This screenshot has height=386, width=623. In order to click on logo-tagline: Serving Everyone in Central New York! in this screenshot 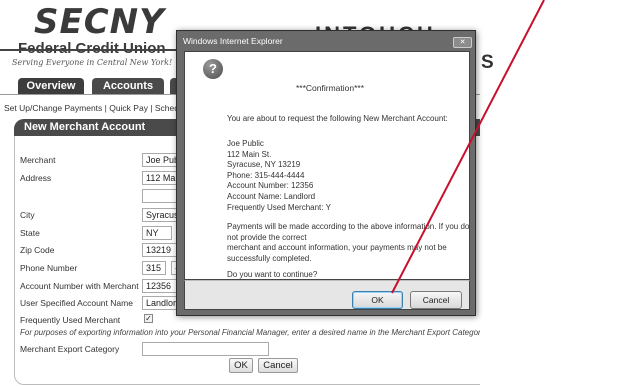, I will do `click(92, 62)`.